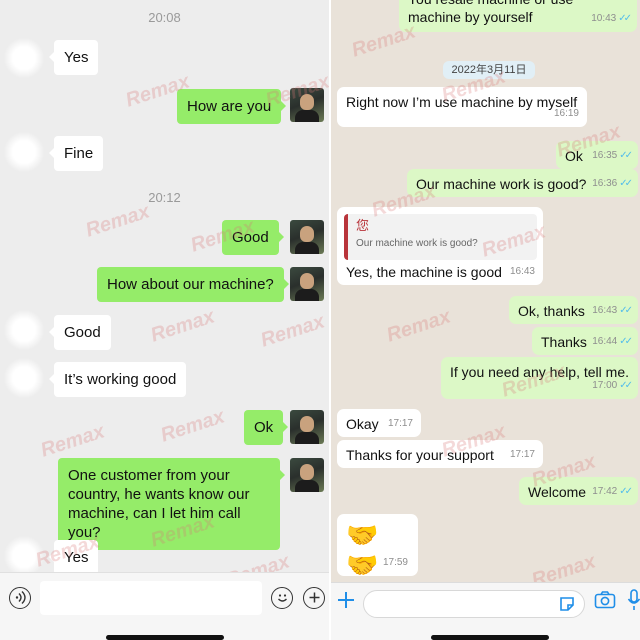 Image resolution: width=640 pixels, height=640 pixels. I want to click on message-bubble-incoming: Good, so click(80, 332).